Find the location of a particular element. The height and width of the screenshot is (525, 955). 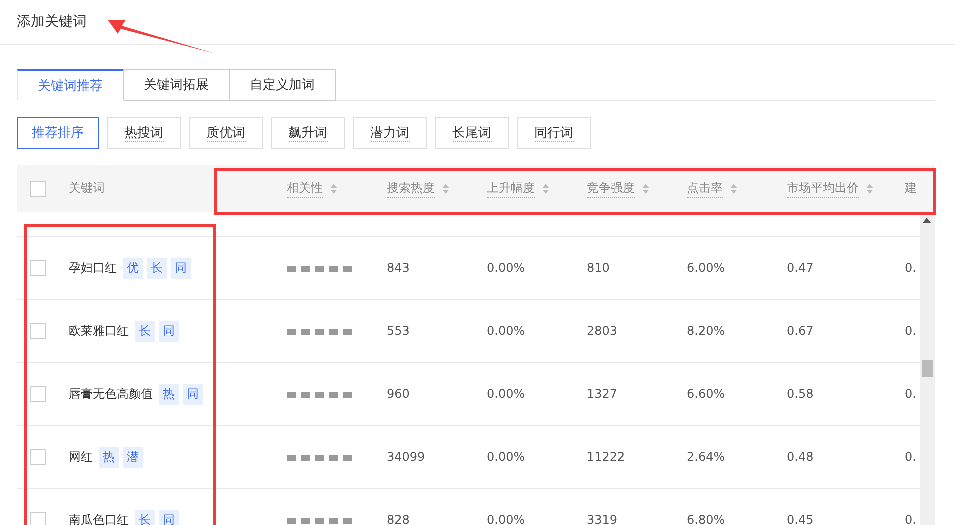

keyword-text: 唇膏无色高颜值 is located at coordinates (111, 394).